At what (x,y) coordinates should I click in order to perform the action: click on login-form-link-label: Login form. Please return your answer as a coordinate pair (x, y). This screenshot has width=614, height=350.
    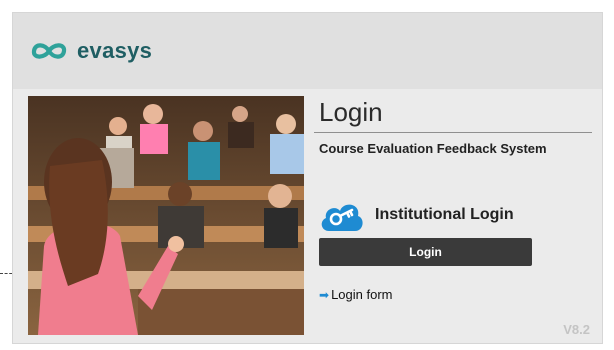
    Looking at the image, I should click on (362, 294).